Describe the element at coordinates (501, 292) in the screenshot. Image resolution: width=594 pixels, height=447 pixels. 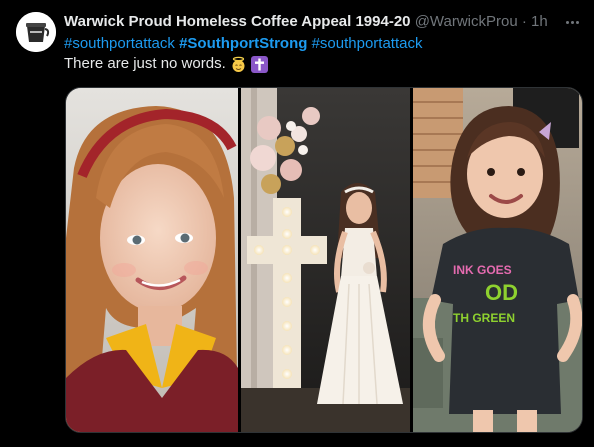
I see `shirt-print-line-2: OD` at that location.